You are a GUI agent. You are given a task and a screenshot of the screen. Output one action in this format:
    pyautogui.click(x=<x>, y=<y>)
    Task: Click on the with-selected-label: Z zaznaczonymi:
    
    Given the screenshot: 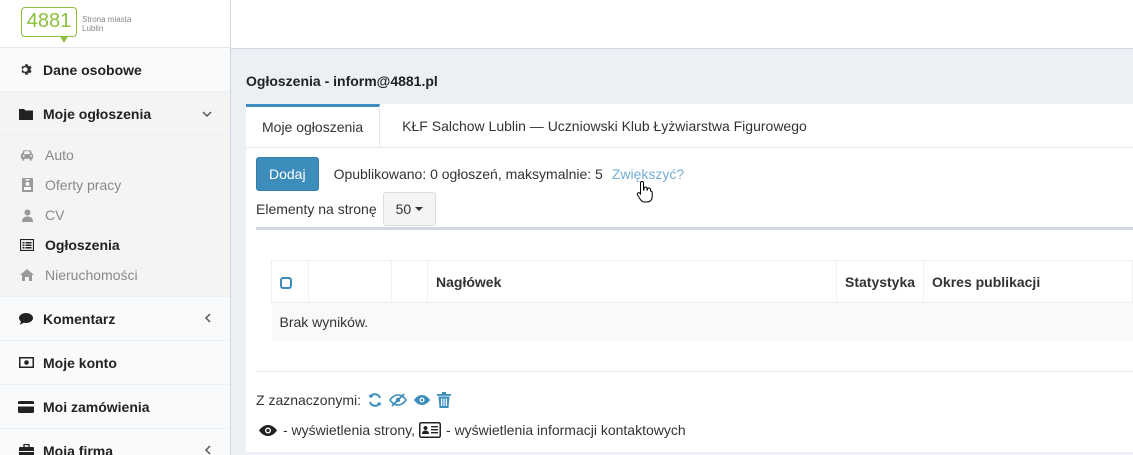 What is the action you would take?
    pyautogui.click(x=309, y=400)
    